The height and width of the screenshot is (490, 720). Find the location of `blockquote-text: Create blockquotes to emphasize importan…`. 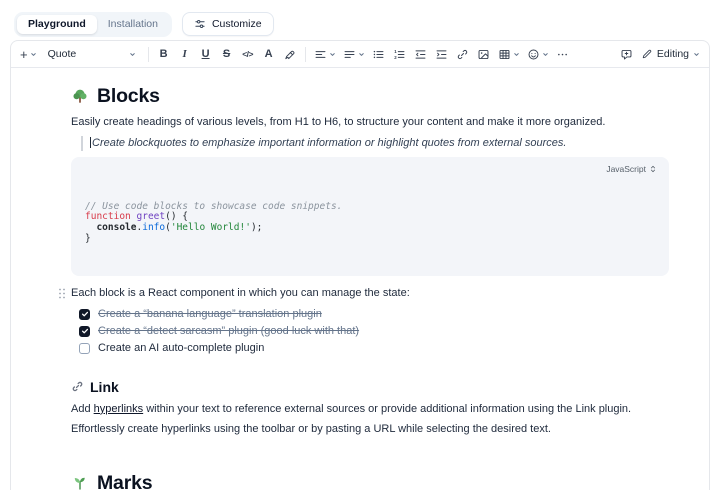

blockquote-text: Create blockquotes to emphasize importan… is located at coordinates (329, 142).